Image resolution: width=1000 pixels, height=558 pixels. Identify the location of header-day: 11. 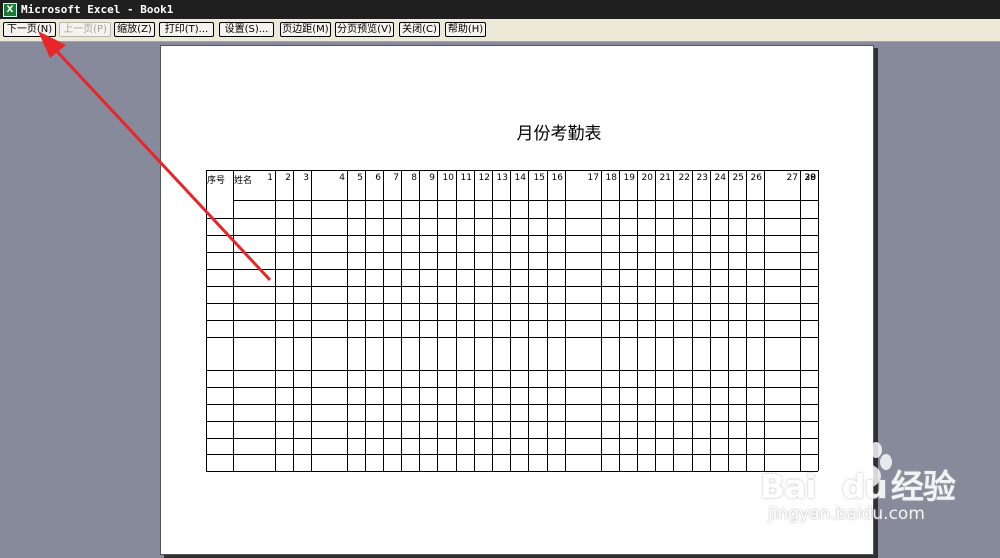
(466, 178).